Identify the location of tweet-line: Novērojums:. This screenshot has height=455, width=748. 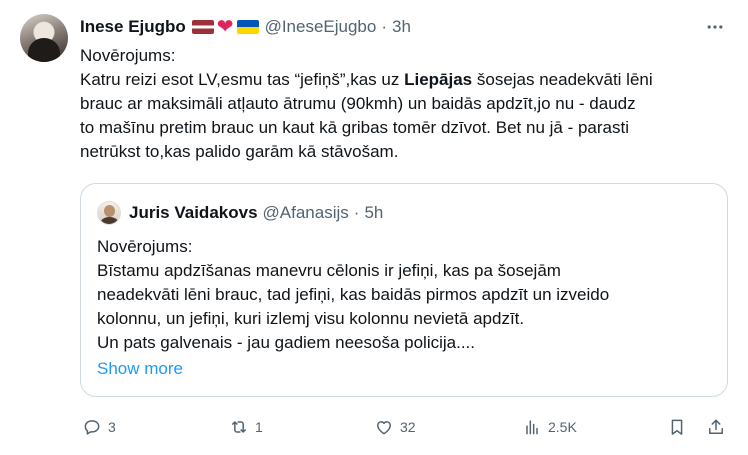
(128, 55).